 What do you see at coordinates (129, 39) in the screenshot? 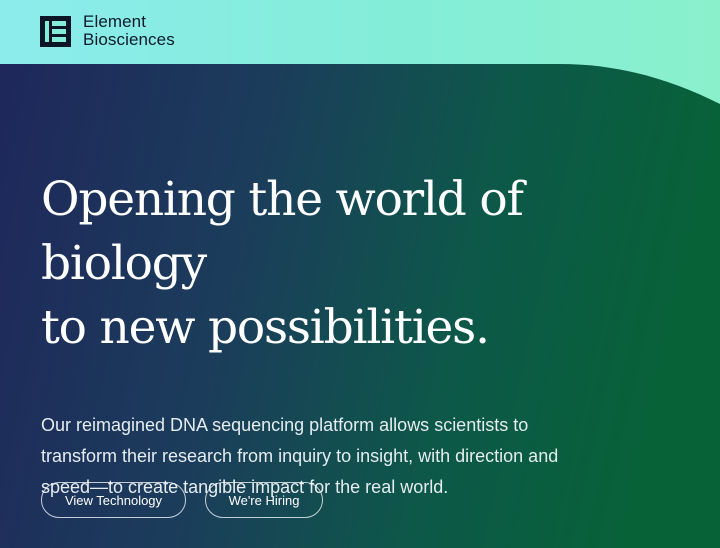
I see `brand-line-2: Biosciences` at bounding box center [129, 39].